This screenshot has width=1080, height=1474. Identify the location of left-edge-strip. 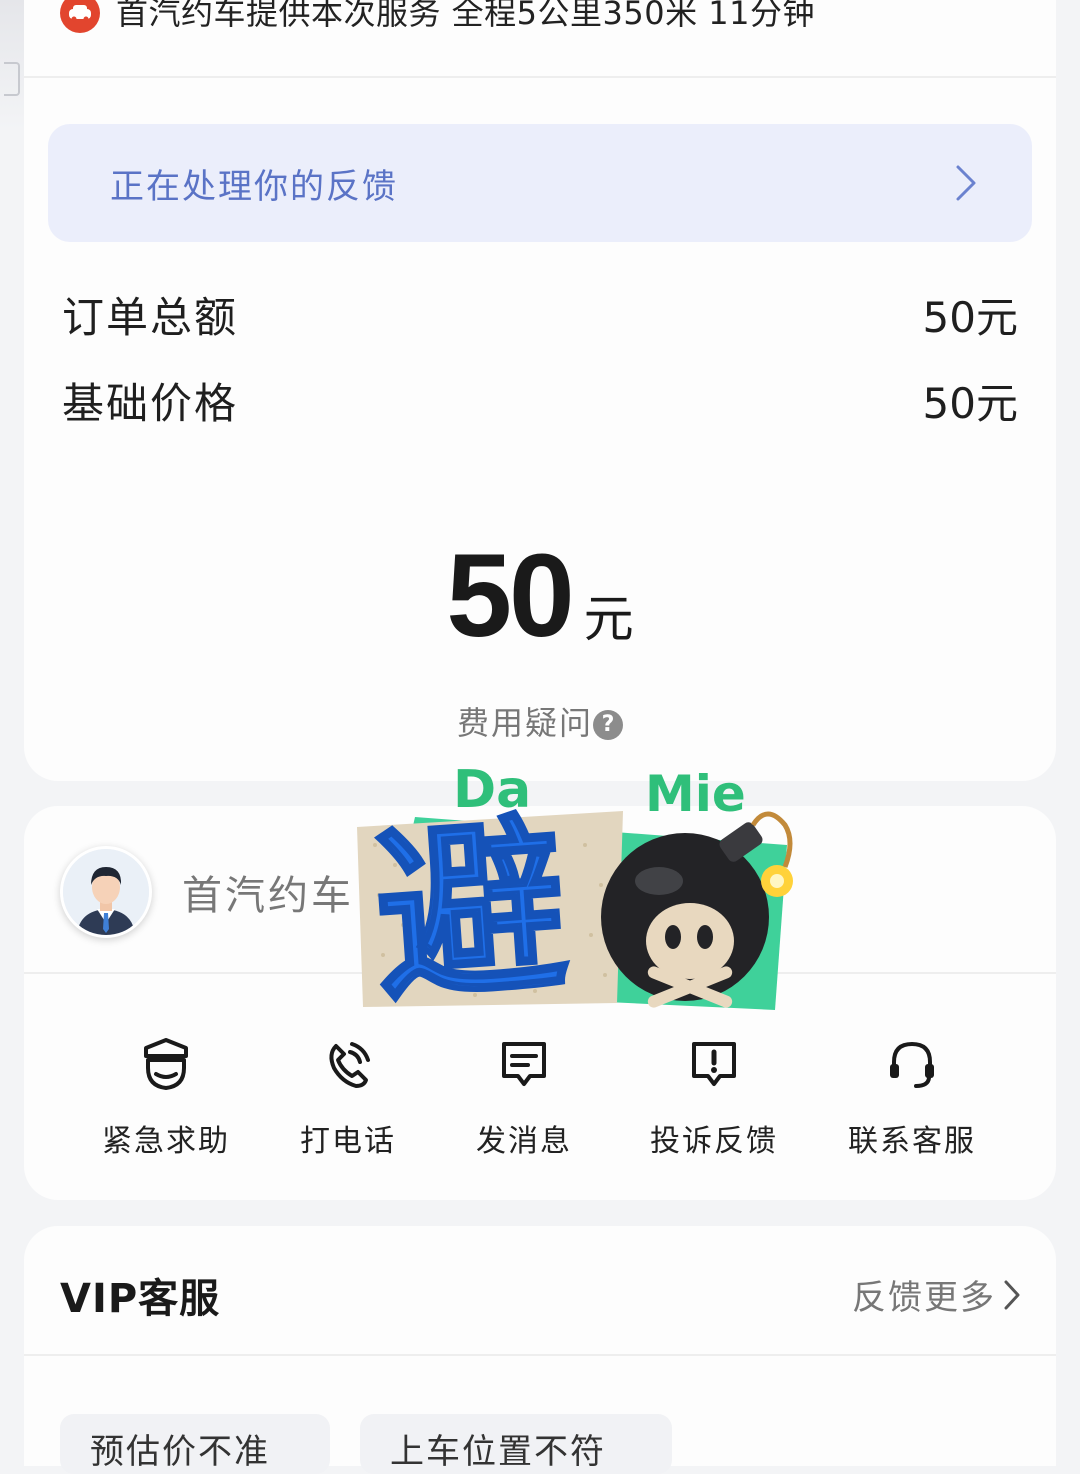
(12, 65).